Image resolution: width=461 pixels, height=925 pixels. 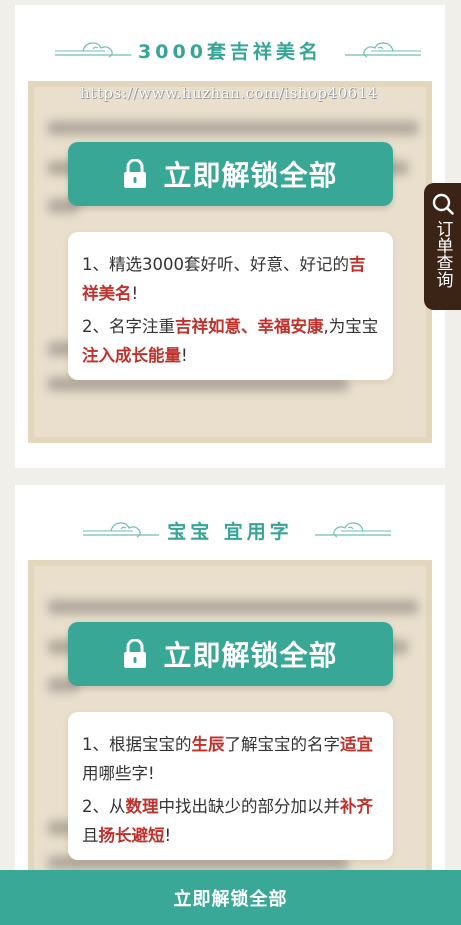 What do you see at coordinates (230, 759) in the screenshot?
I see `feature-item: 1、根据宝宝的生辰了解宝宝的名字适宜用哪些字!` at bounding box center [230, 759].